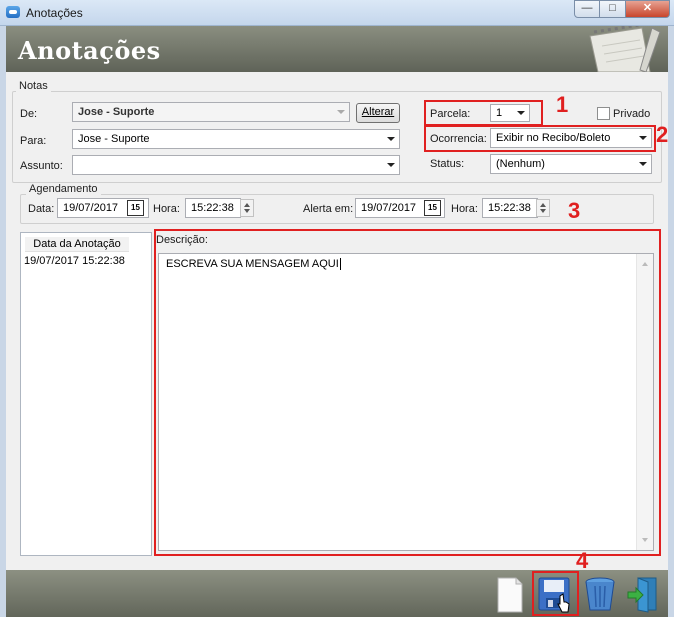 The width and height of the screenshot is (674, 617). I want to click on hora2-label: Hora:, so click(464, 209).